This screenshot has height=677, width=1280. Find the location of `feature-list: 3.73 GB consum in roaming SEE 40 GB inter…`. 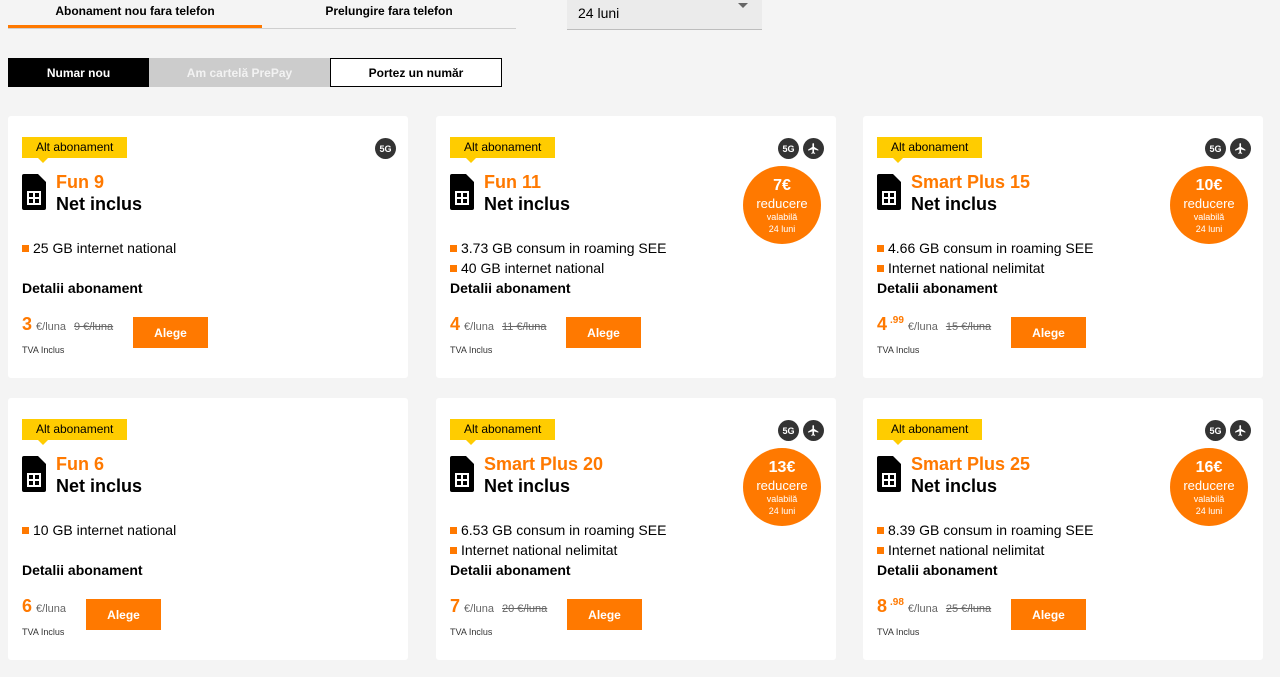

feature-list: 3.73 GB consum in roaming SEE 40 GB inter… is located at coordinates (558, 258).